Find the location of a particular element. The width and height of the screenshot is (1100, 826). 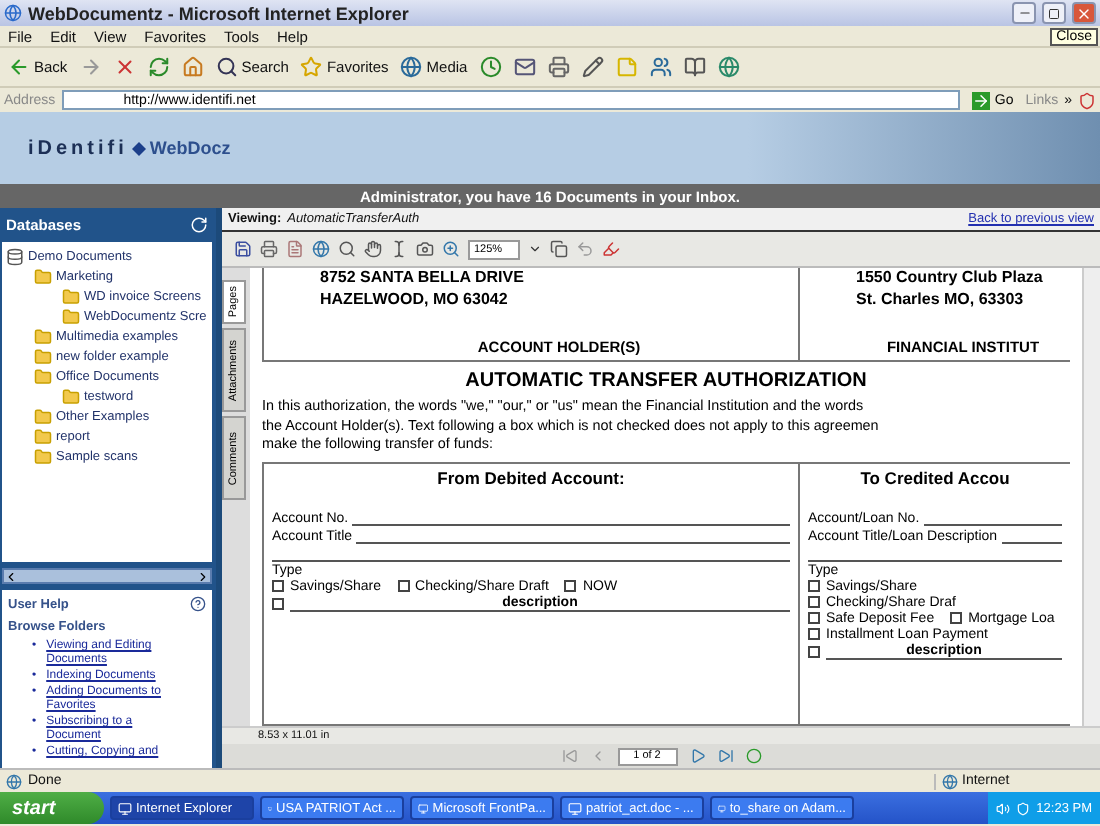

globe-button is located at coordinates (728, 67).